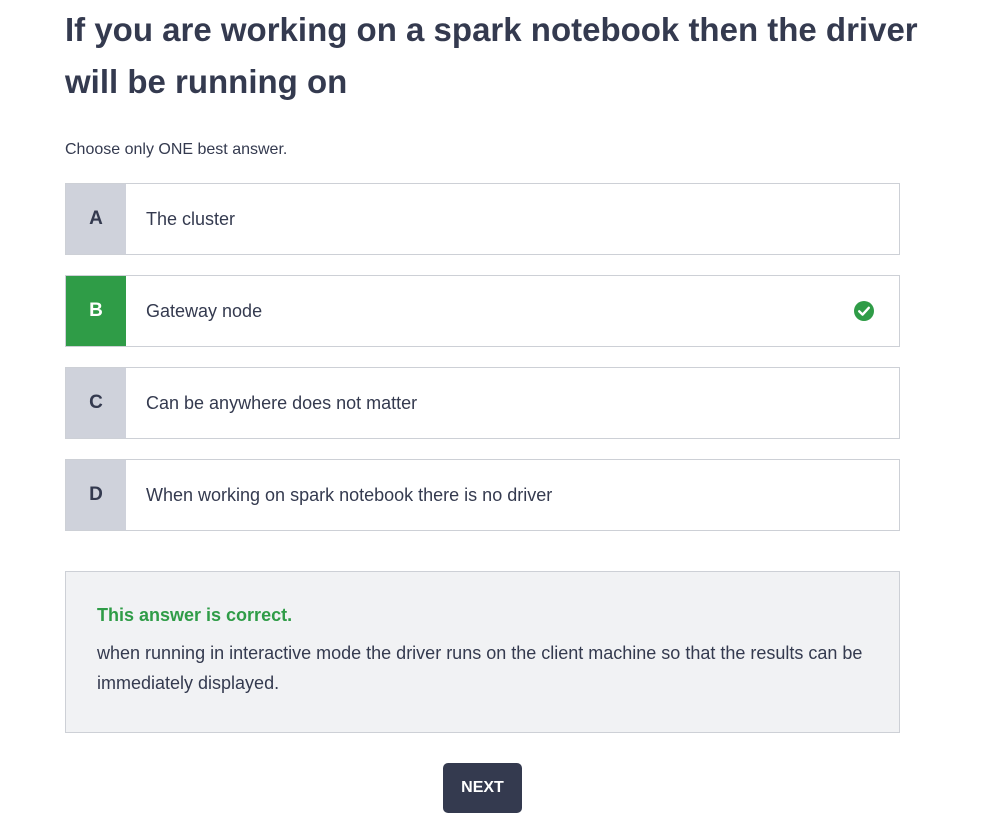 This screenshot has width=987, height=817. Describe the element at coordinates (282, 402) in the screenshot. I see `option-text: Can be anywhere does not matter` at that location.